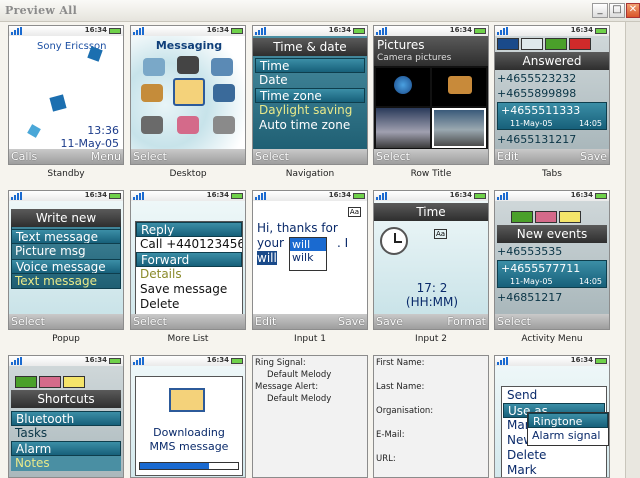 This screenshot has width=640, height=478. I want to click on menu-item-time: Time, so click(310, 65).